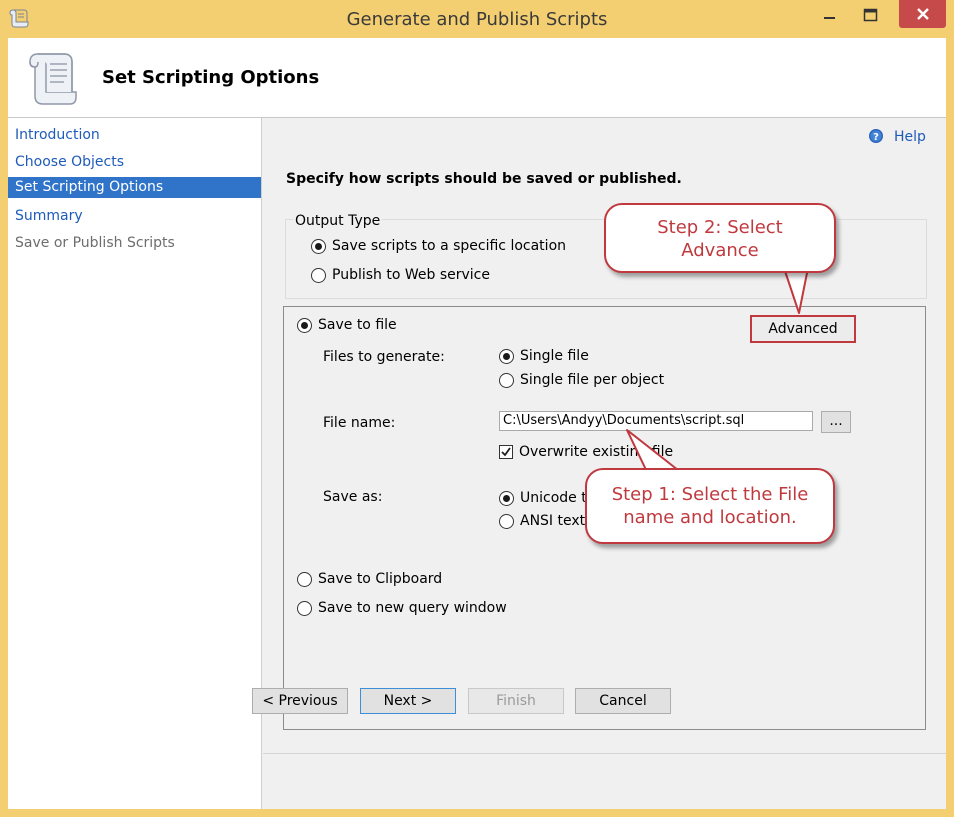 The height and width of the screenshot is (817, 954). I want to click on option-save-to-location: Save scripts to a specific location, so click(438, 246).